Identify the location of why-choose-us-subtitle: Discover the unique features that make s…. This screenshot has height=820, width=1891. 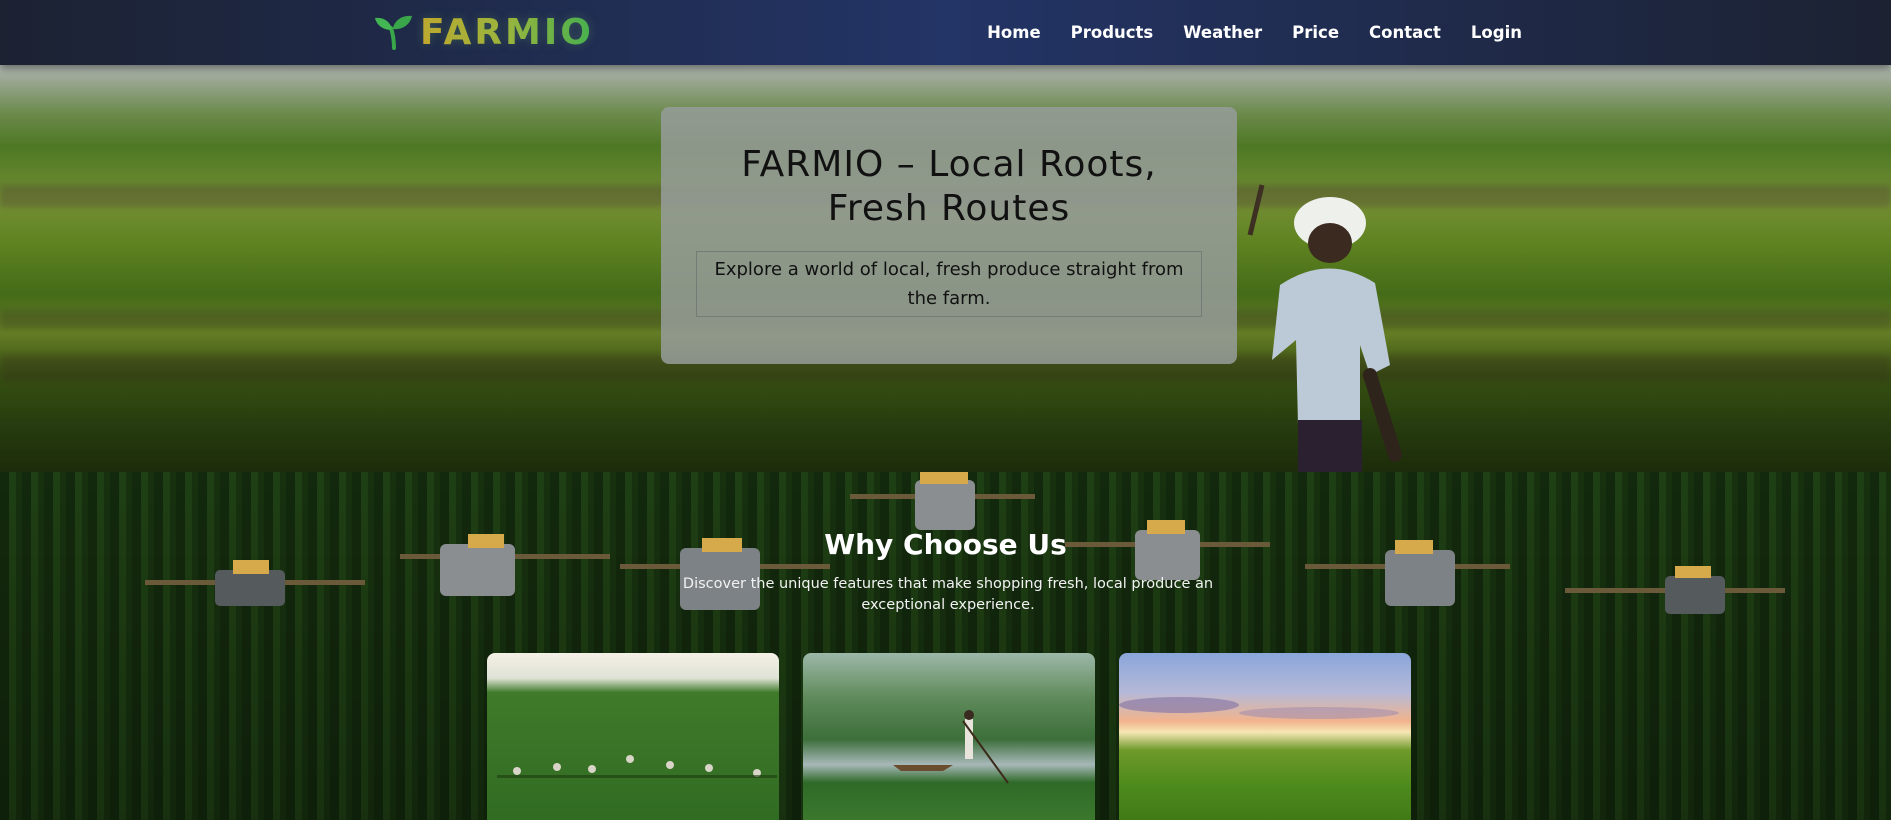
(948, 594).